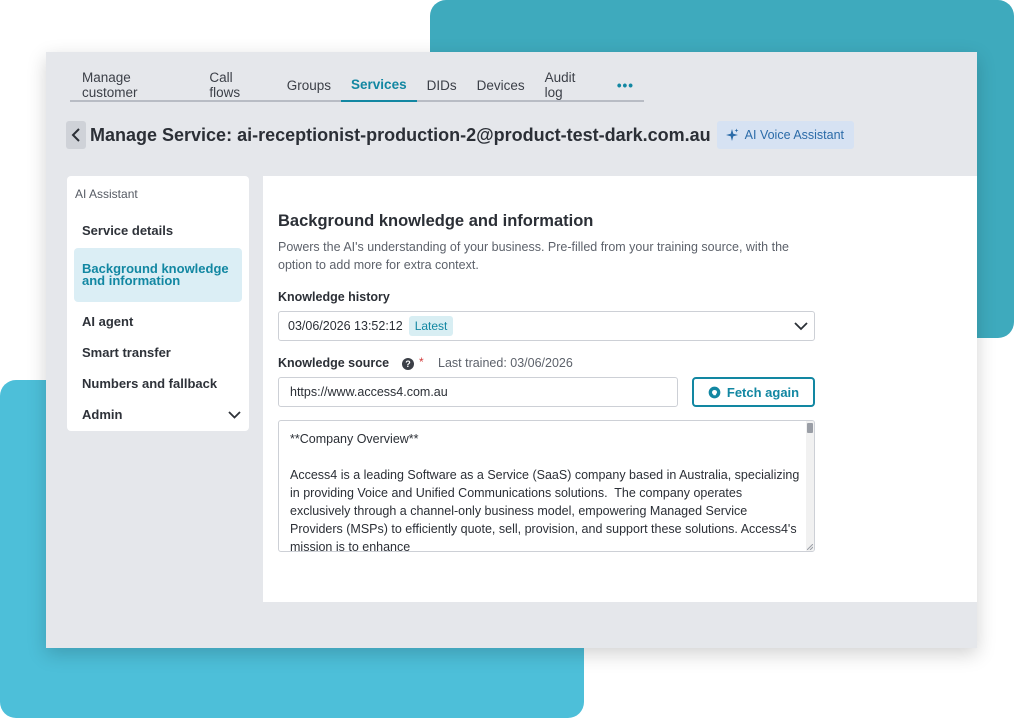 The image size is (1024, 718). Describe the element at coordinates (442, 85) in the screenshot. I see `tab-dids: DIDs` at that location.